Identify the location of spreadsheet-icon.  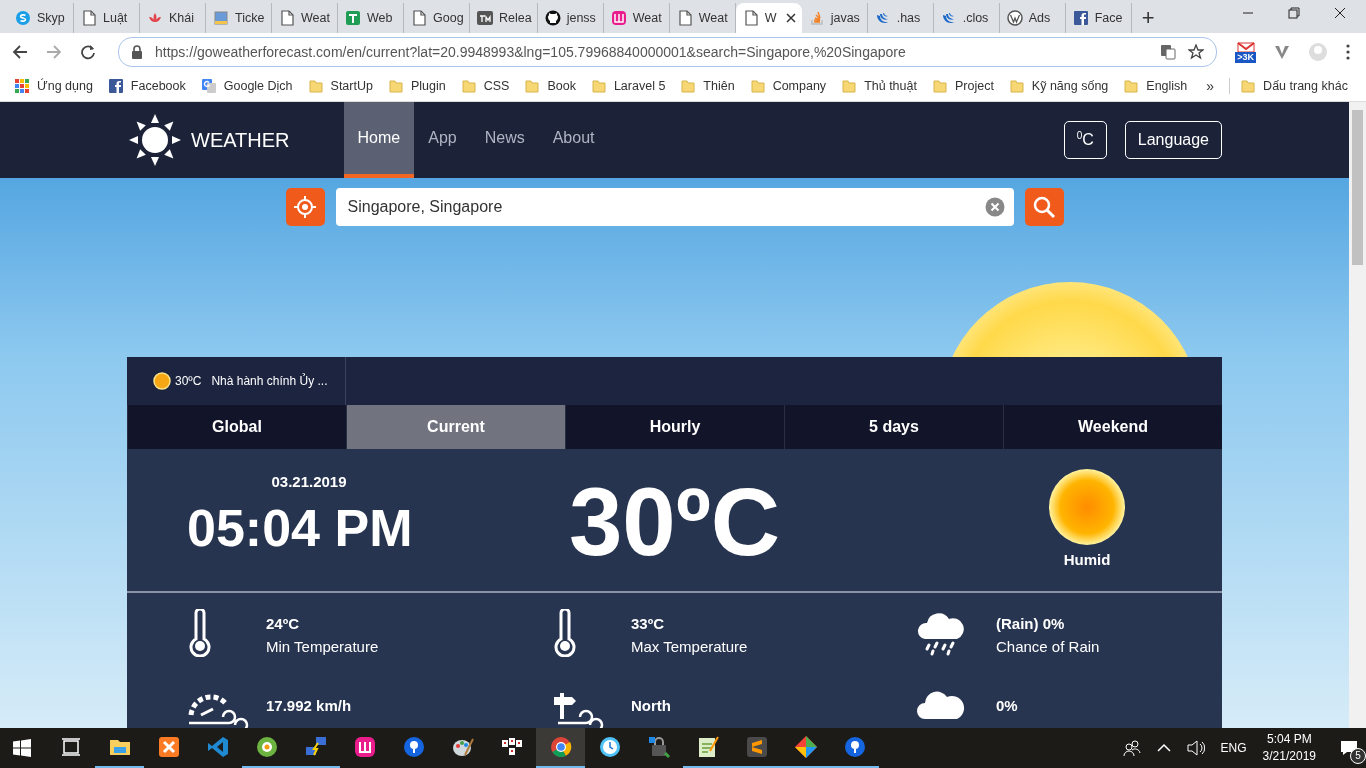
(353, 18).